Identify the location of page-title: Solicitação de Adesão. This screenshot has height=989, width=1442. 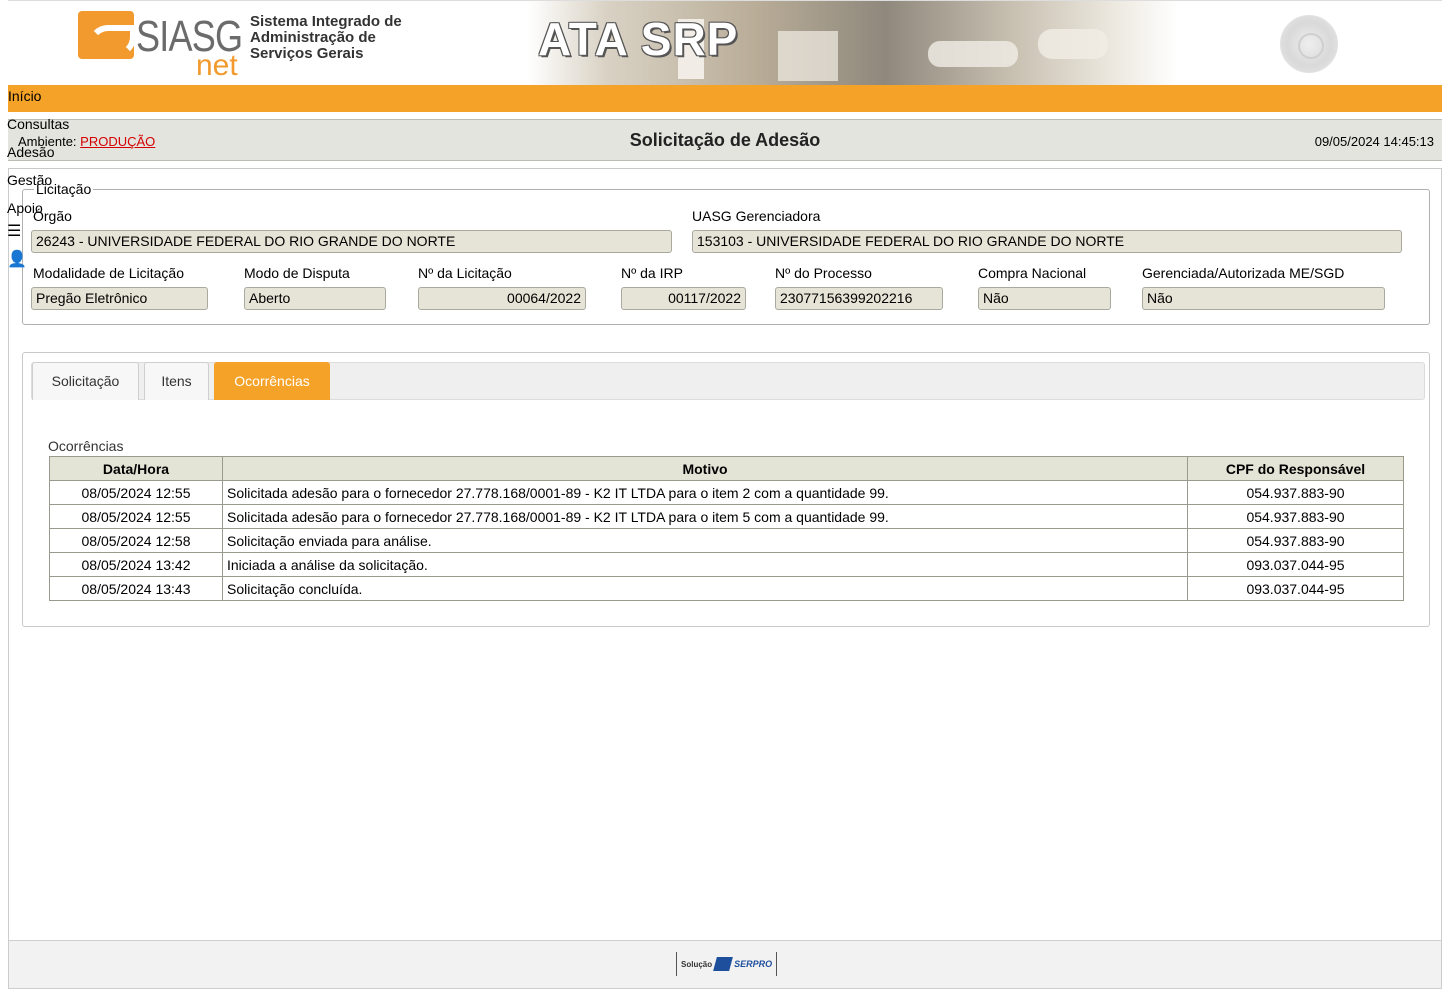
(725, 140).